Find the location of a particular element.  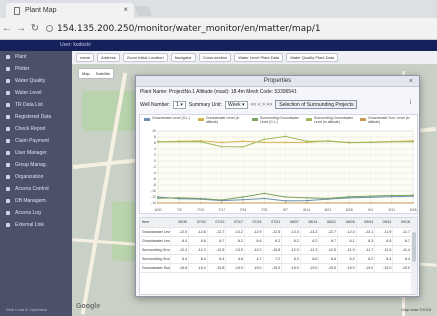

sidebar-item: Organization is located at coordinates (36, 177).